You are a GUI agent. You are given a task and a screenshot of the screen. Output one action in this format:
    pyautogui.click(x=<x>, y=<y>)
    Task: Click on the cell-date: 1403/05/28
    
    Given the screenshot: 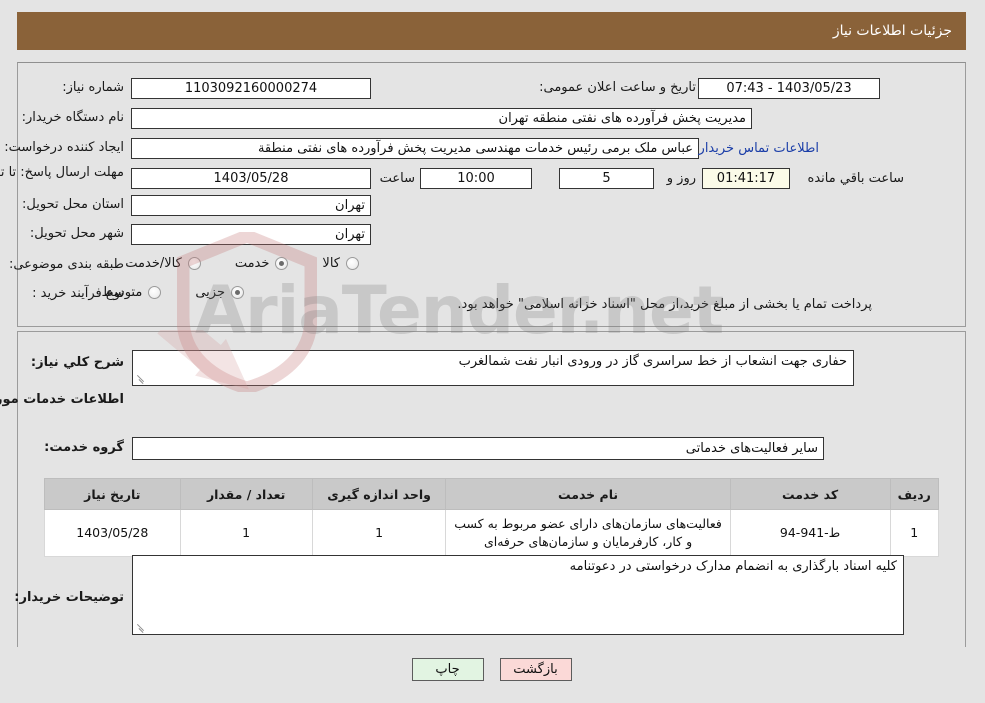 What is the action you would take?
    pyautogui.click(x=113, y=533)
    